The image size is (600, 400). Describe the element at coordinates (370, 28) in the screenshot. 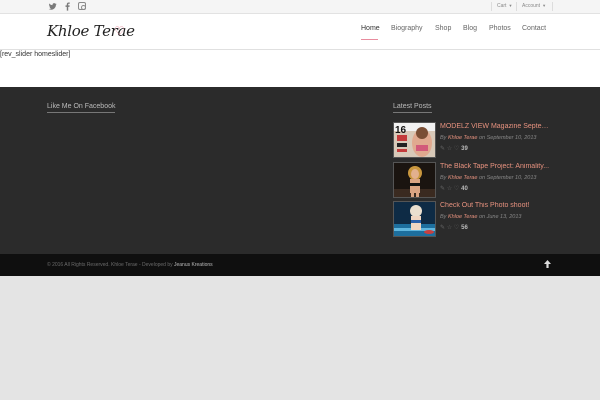

I see `nav-home: Home` at that location.